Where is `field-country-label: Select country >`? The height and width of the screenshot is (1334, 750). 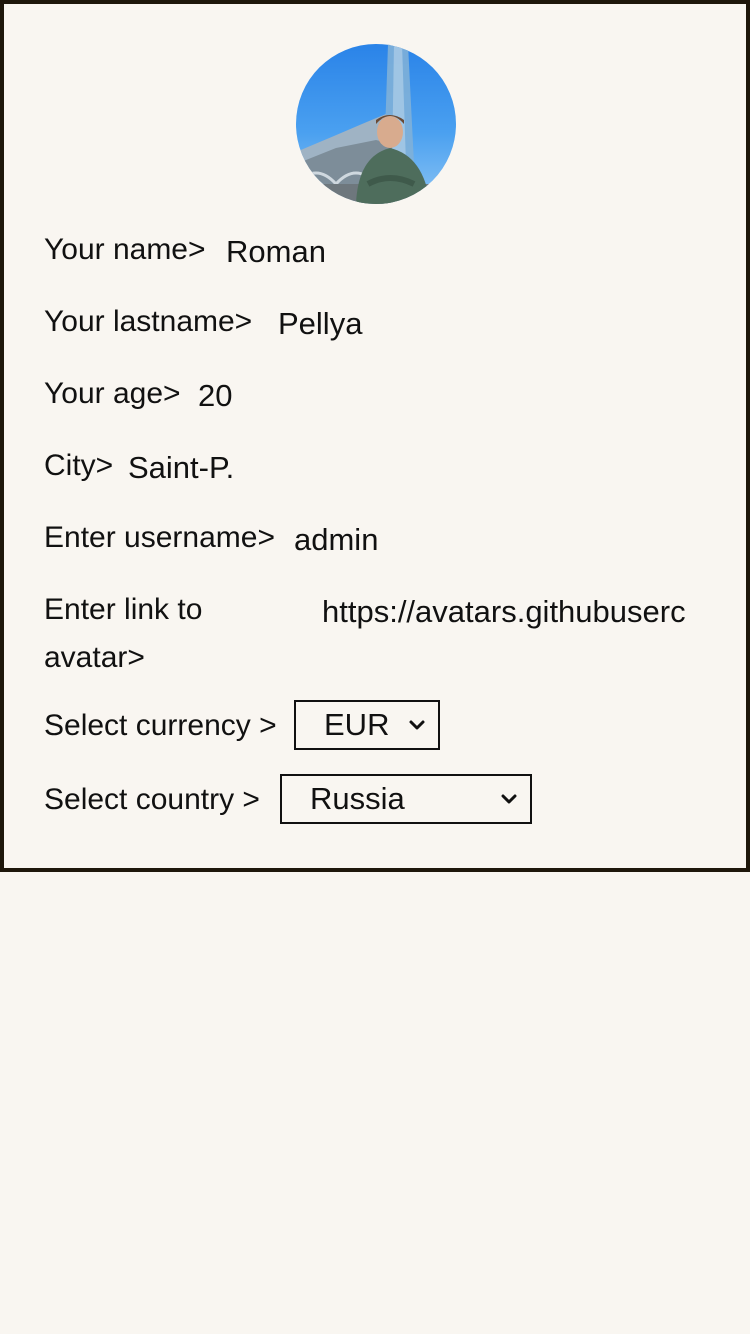 field-country-label: Select country > is located at coordinates (152, 799).